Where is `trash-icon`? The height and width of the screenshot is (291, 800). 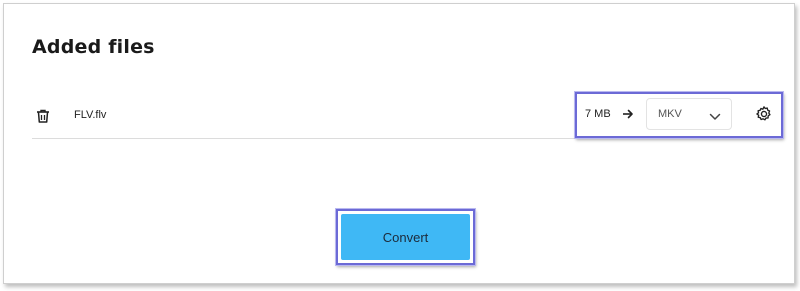 trash-icon is located at coordinates (43, 116).